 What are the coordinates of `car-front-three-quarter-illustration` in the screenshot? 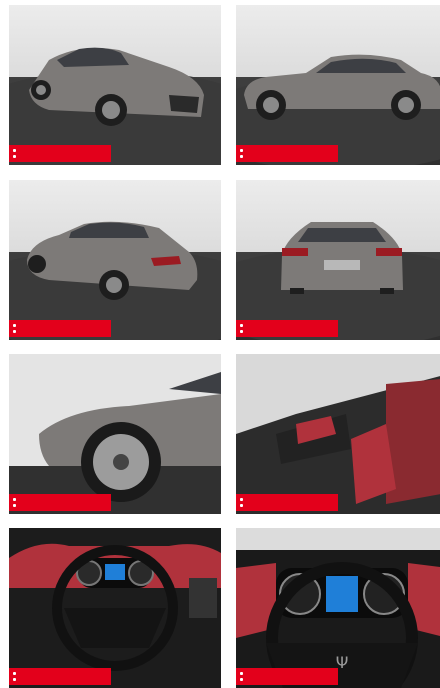 It's located at (115, 106).